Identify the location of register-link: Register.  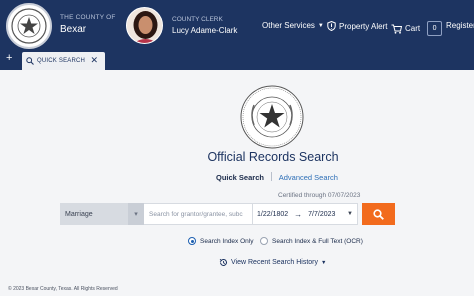
(460, 25).